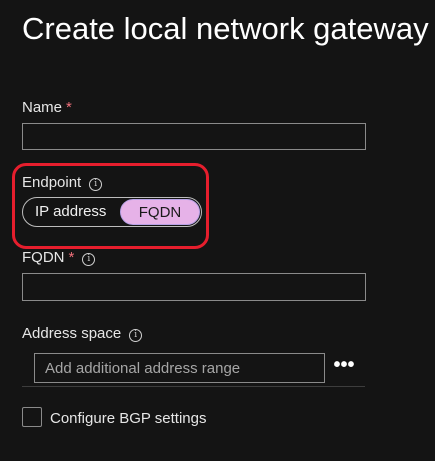 The image size is (435, 461). I want to click on name-label: Name *, so click(47, 108).